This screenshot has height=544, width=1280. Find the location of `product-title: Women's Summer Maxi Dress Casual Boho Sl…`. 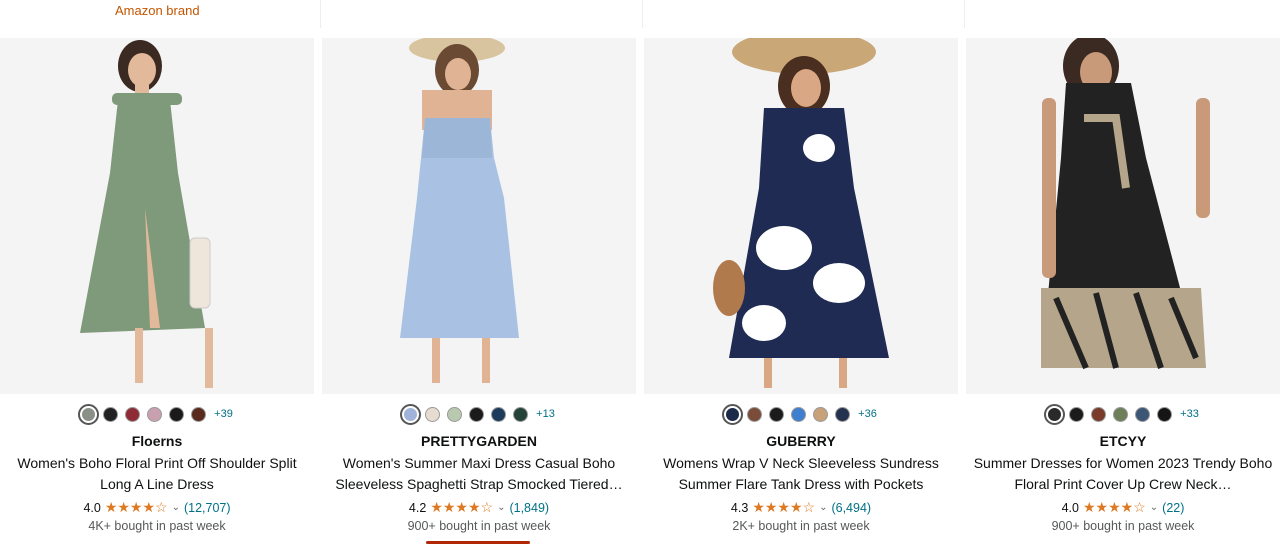

product-title: Women's Summer Maxi Dress Casual Boho Sl… is located at coordinates (479, 474).